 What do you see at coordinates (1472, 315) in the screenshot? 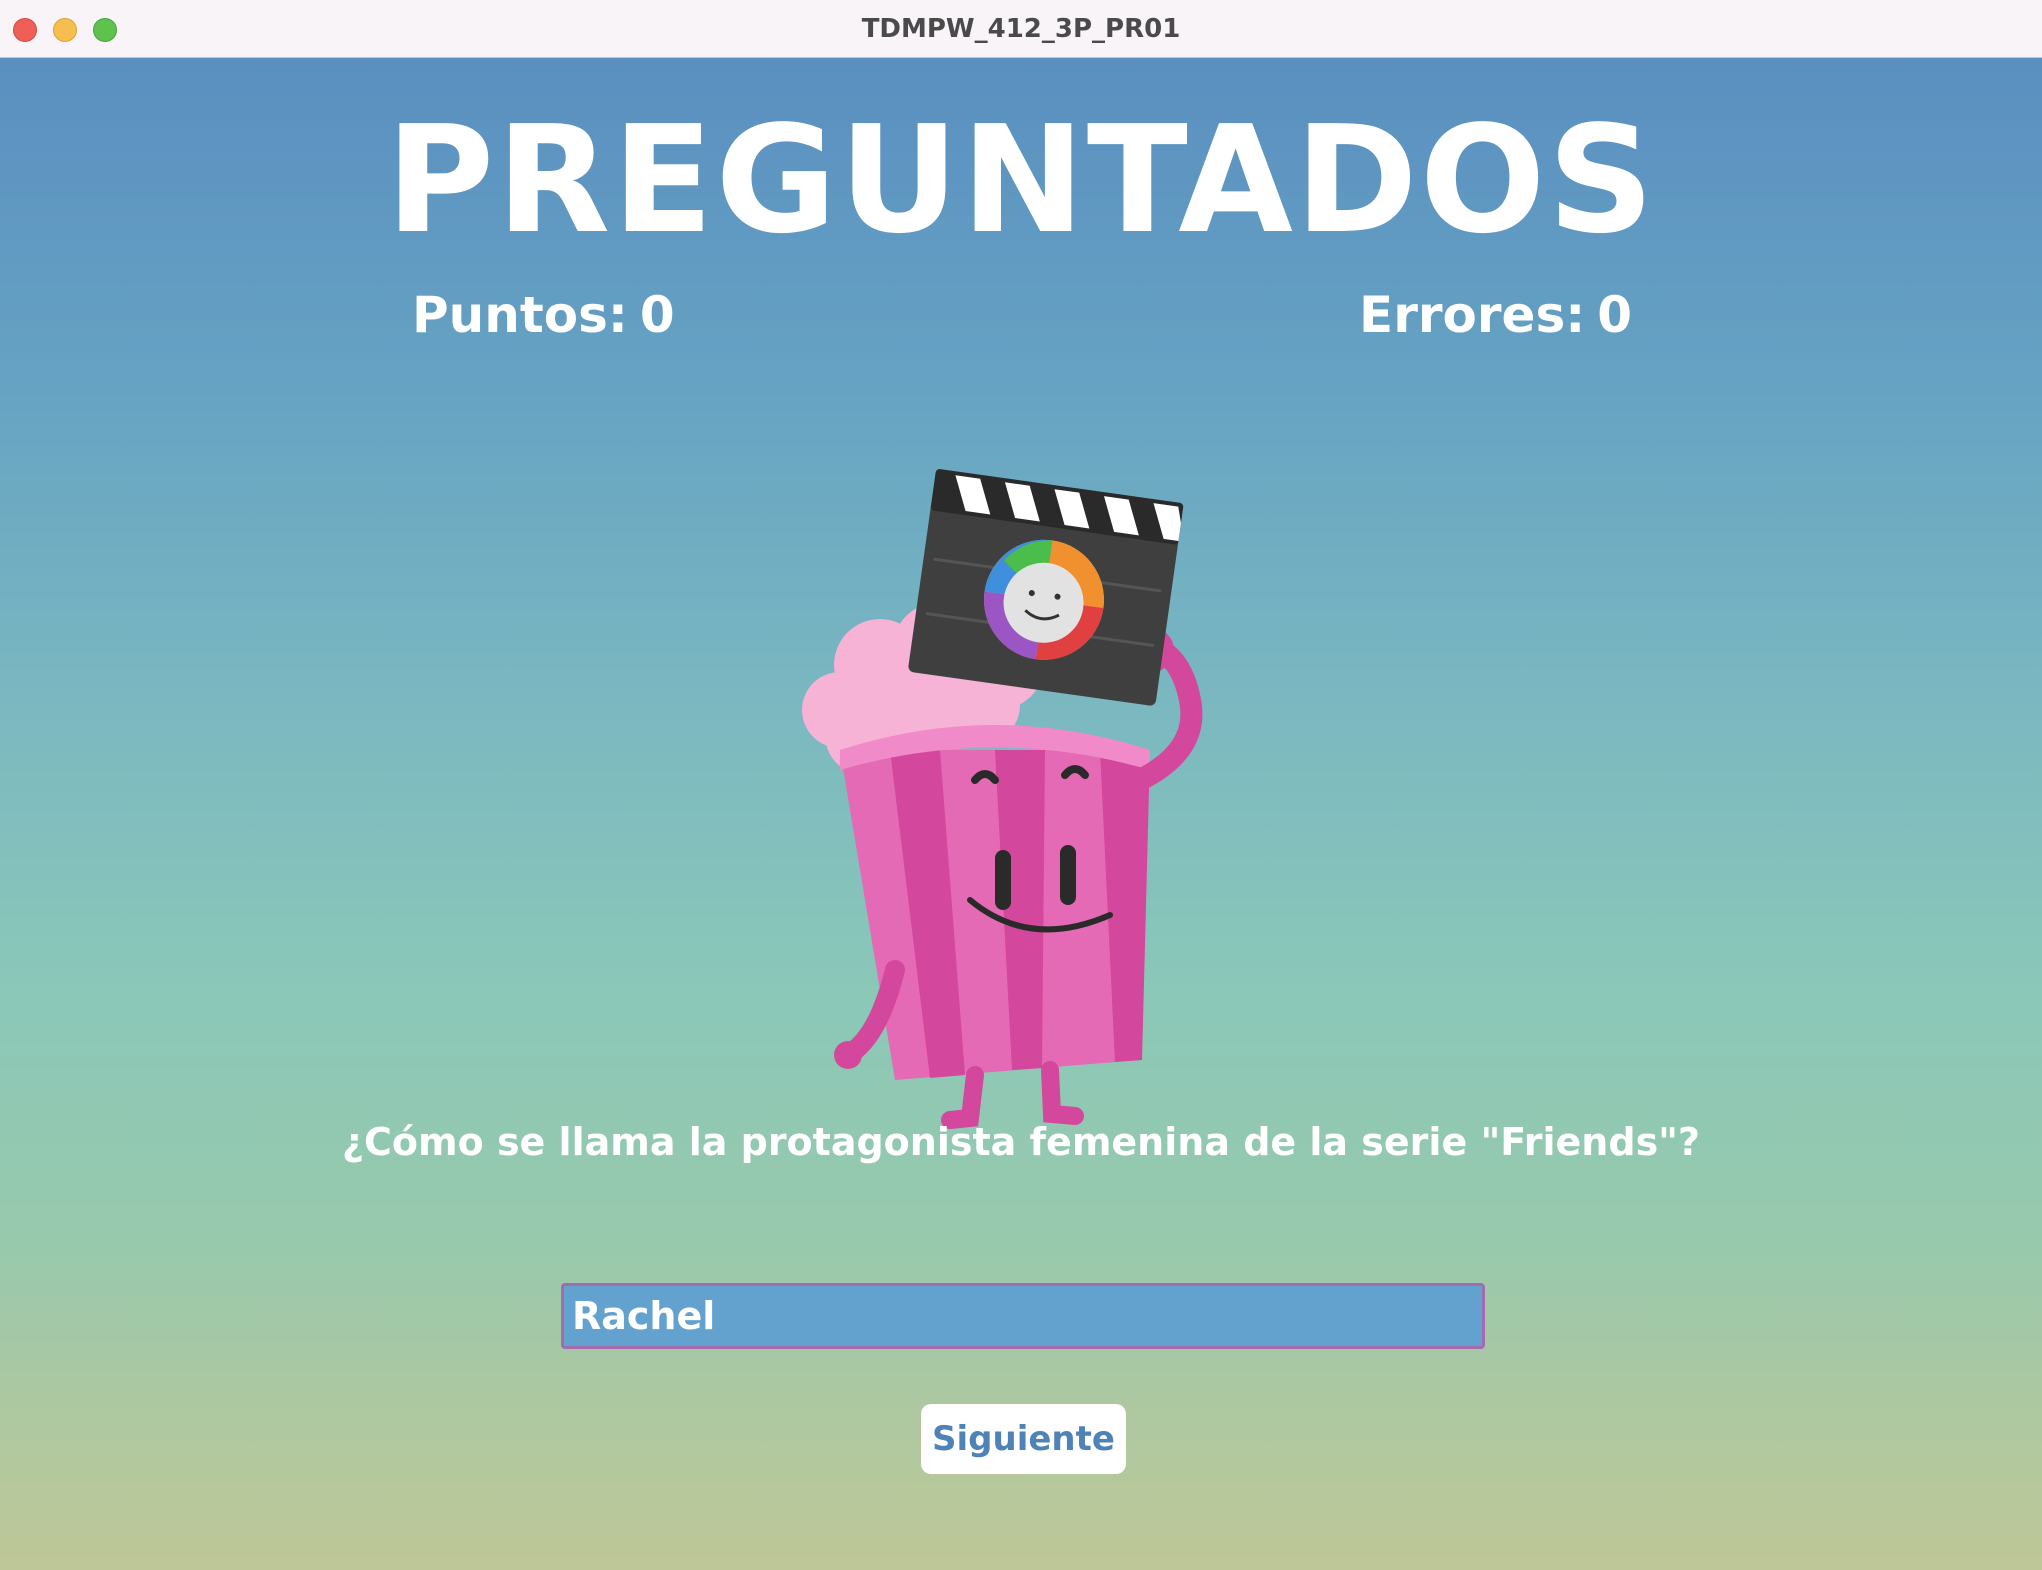
I see `errors-label: Errores:` at bounding box center [1472, 315].